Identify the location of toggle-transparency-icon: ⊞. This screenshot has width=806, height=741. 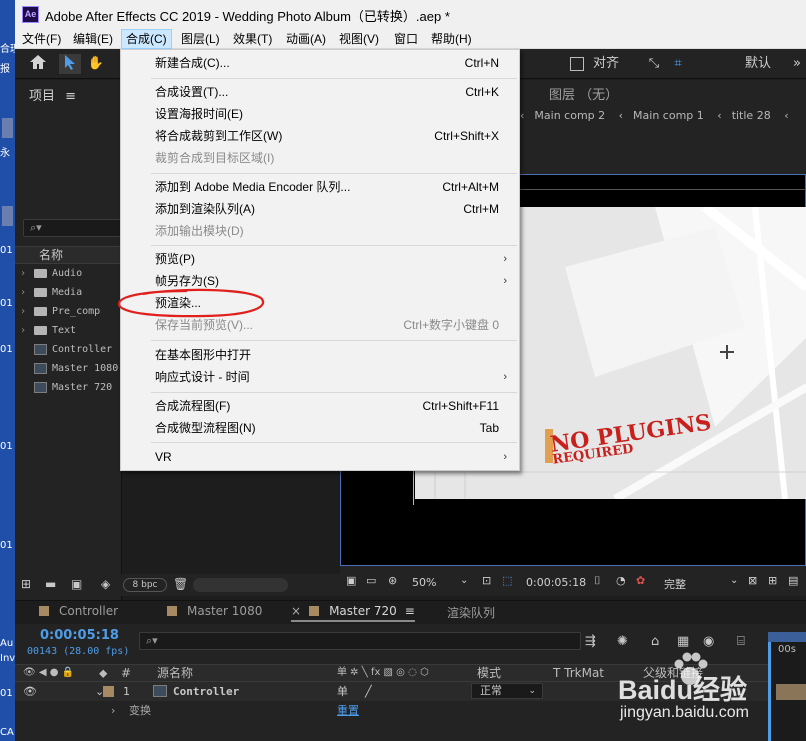
(772, 580).